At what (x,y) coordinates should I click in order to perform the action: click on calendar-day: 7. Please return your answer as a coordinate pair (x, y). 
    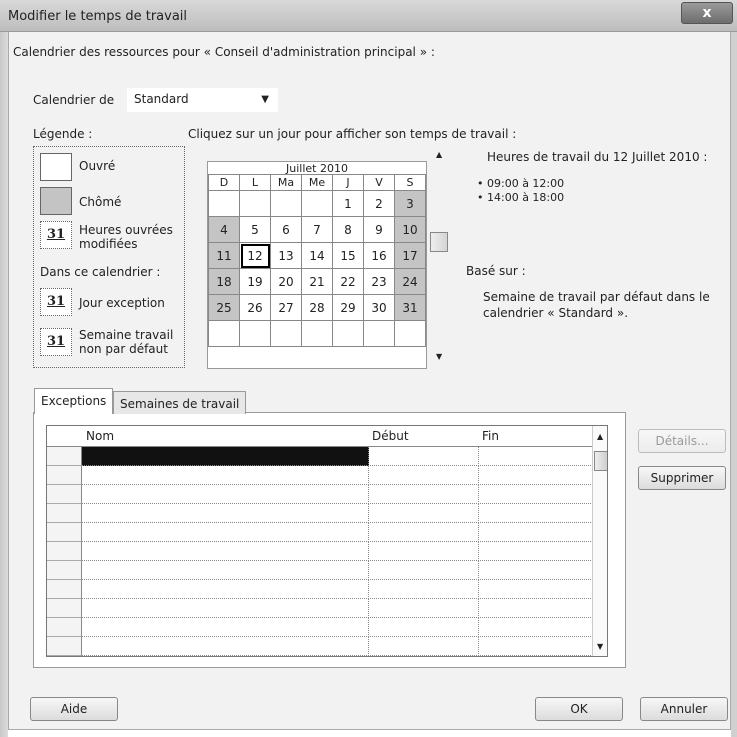
    Looking at the image, I should click on (317, 229).